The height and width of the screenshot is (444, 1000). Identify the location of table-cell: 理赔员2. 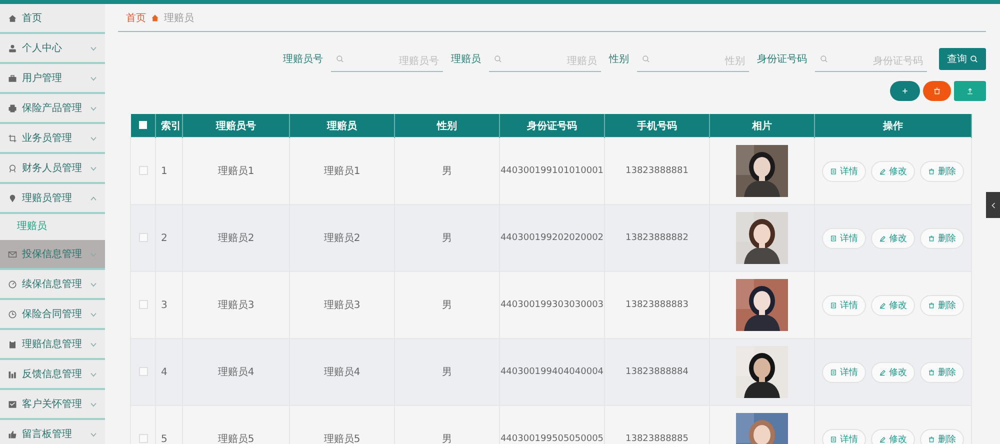
(236, 238).